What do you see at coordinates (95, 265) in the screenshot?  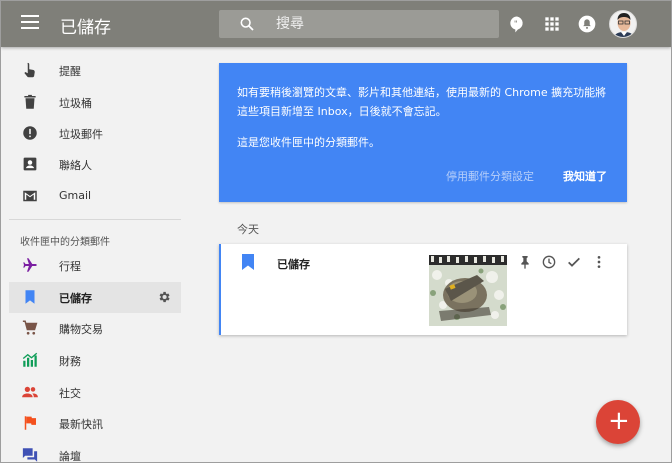 I see `sidebar-item-trips: 行程` at bounding box center [95, 265].